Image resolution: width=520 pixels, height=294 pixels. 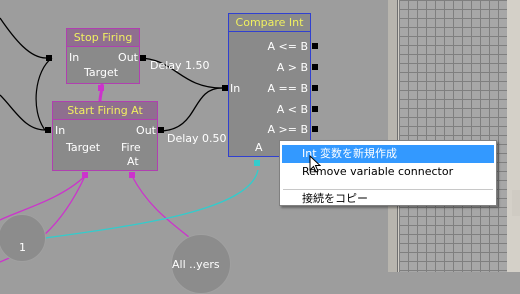 I want to click on start-out-label: Out, so click(x=146, y=130).